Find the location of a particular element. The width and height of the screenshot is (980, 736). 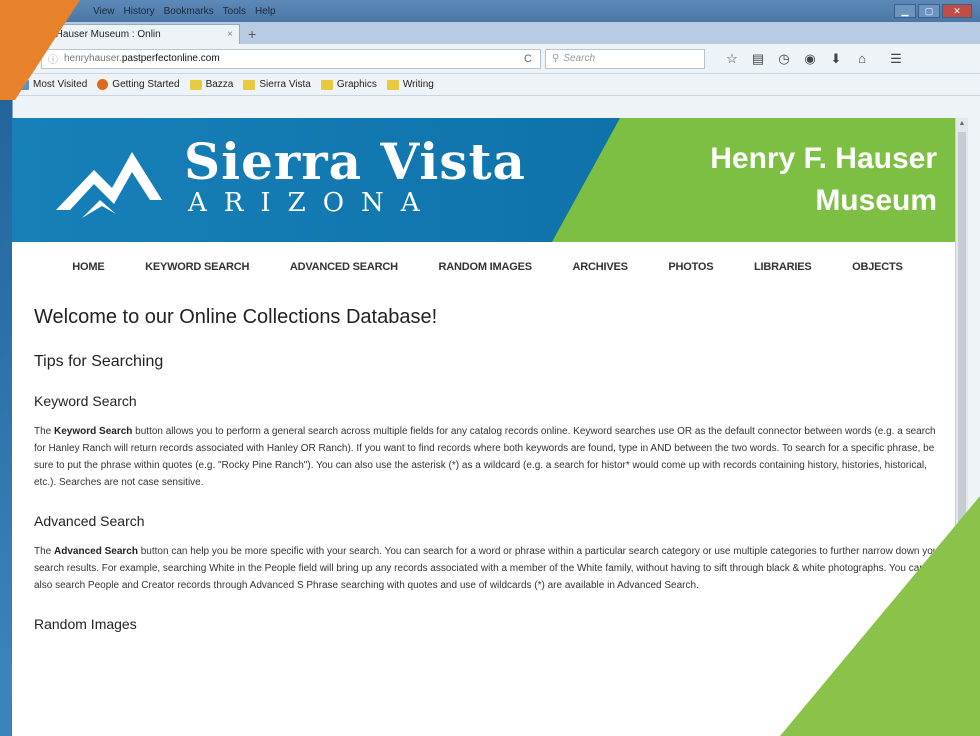

bookmark-label: Sierra Vista is located at coordinates (285, 84).